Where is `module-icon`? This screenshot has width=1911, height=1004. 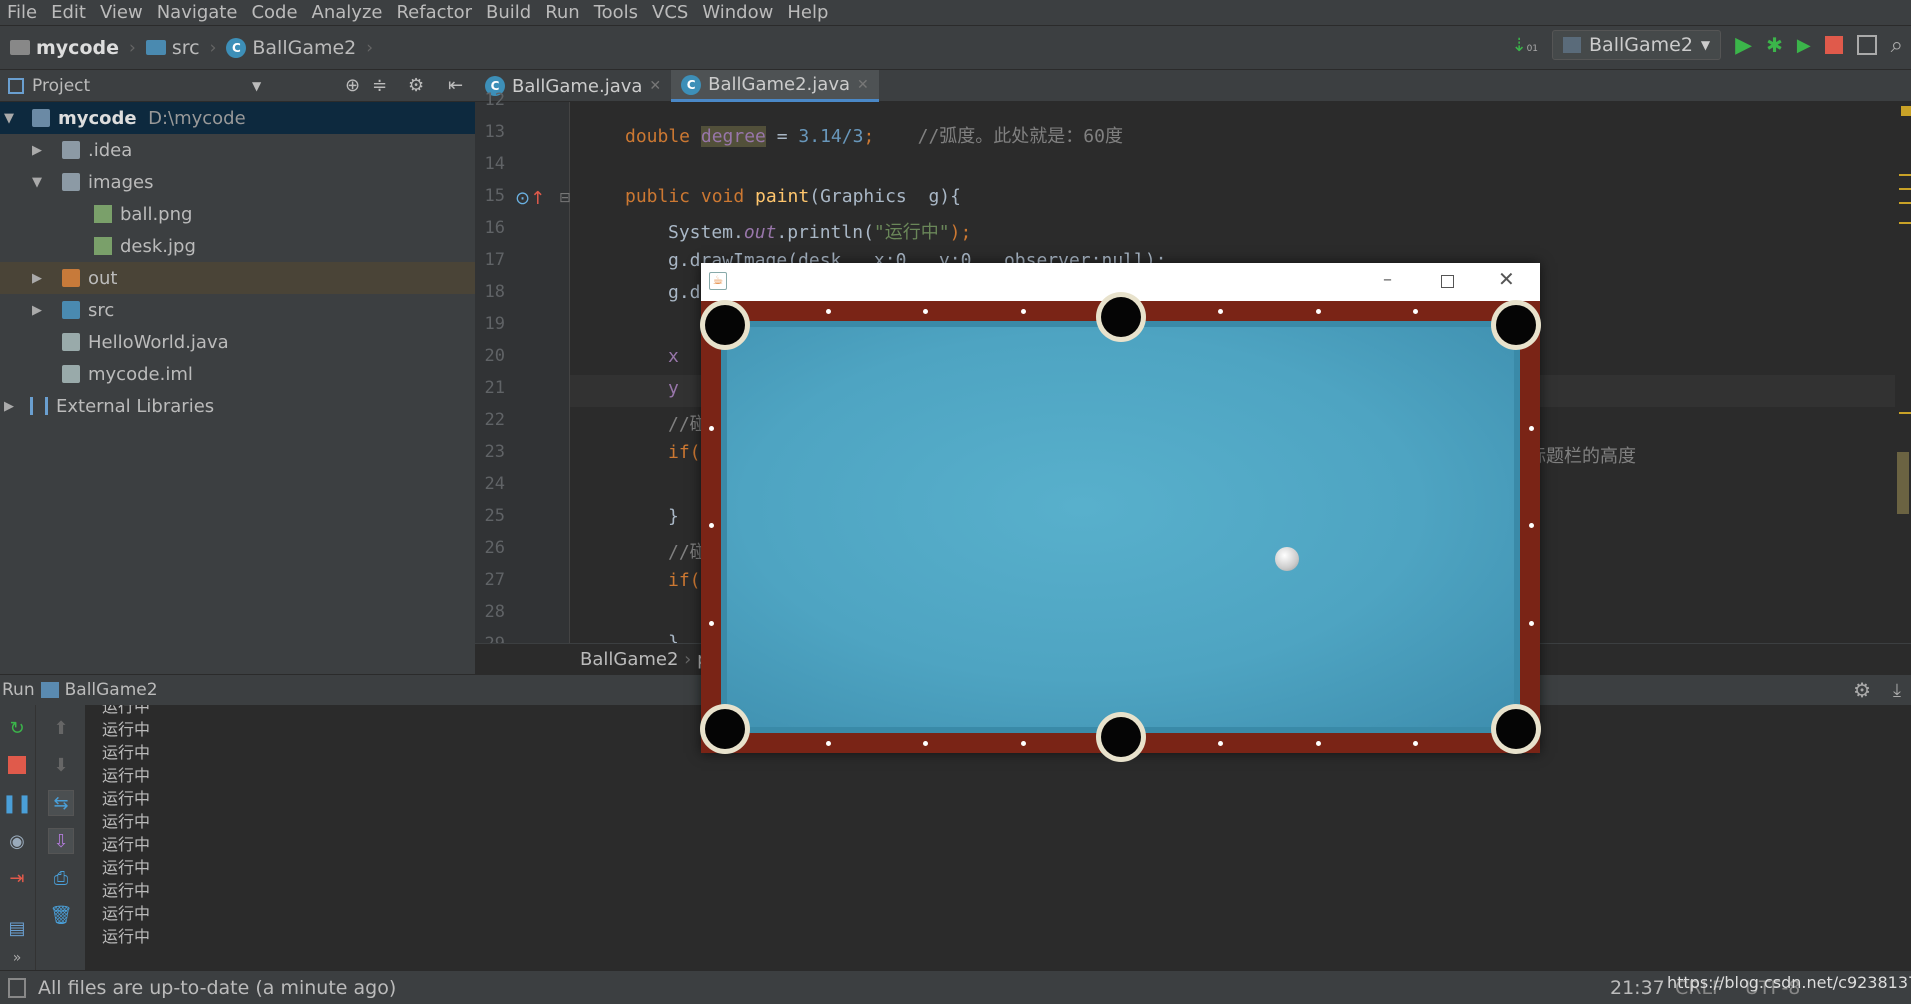
module-icon is located at coordinates (41, 118).